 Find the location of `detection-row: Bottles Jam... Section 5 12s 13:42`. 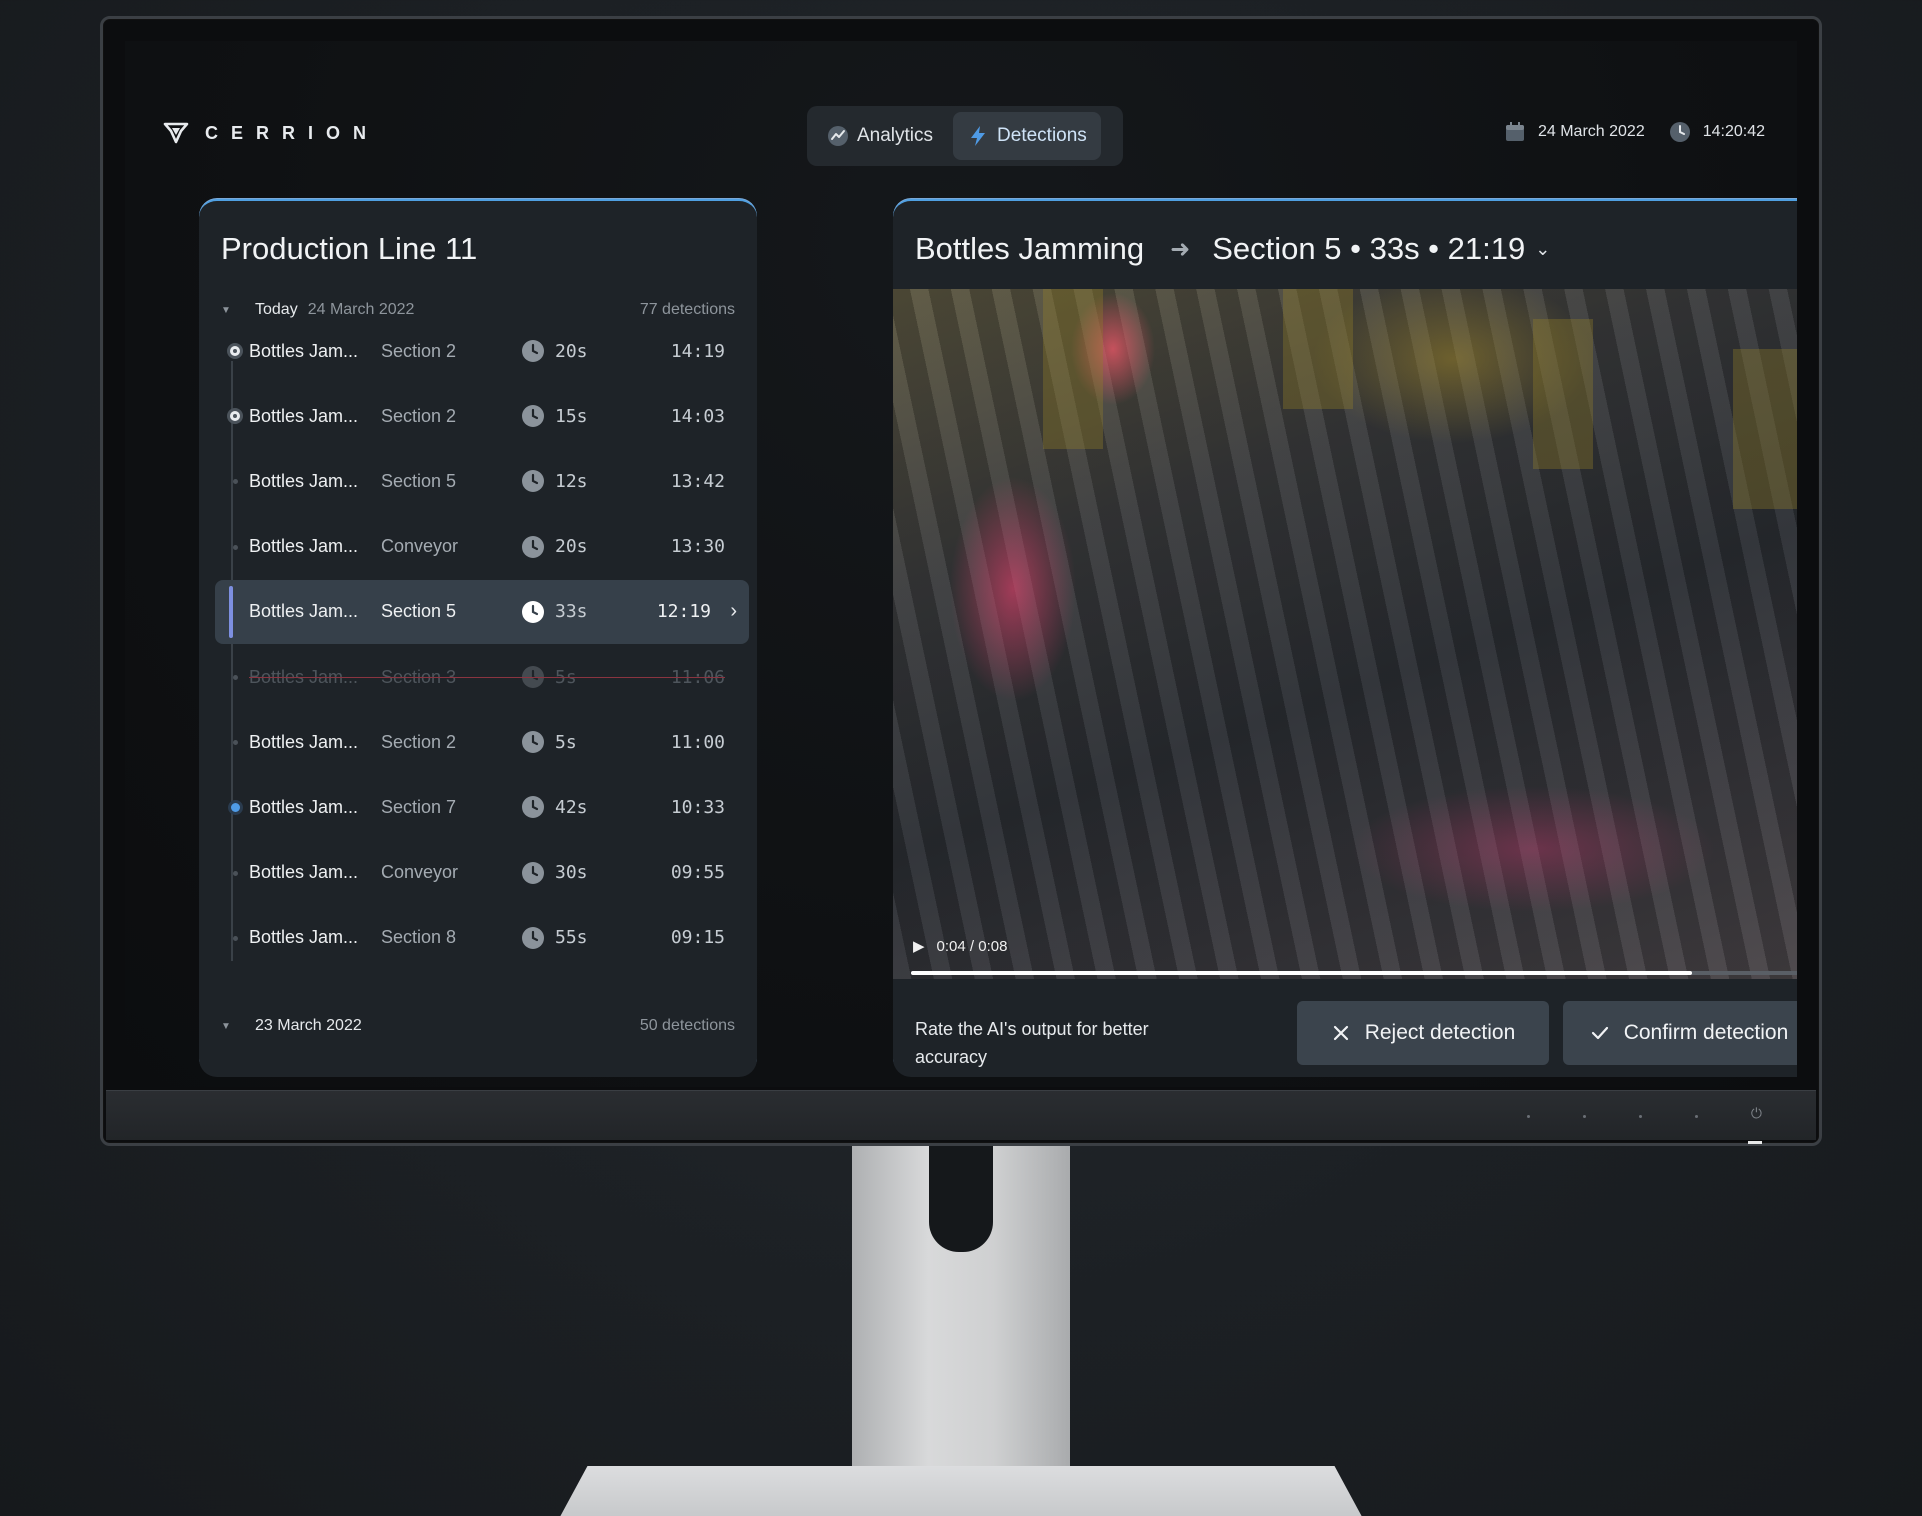

detection-row: Bottles Jam... Section 5 12s 13:42 is located at coordinates (482, 481).